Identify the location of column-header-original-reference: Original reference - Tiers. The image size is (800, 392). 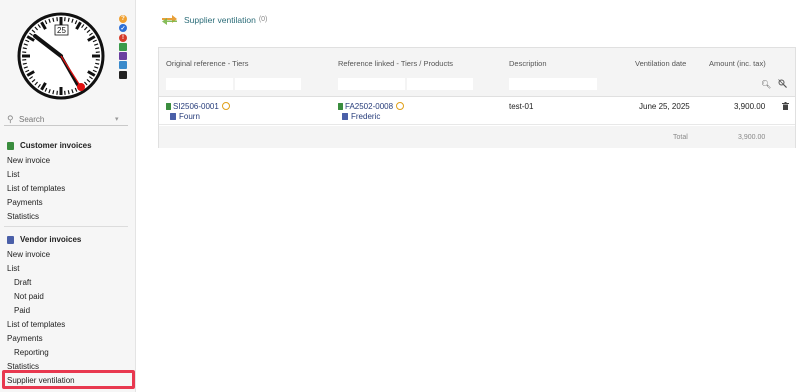
(207, 63).